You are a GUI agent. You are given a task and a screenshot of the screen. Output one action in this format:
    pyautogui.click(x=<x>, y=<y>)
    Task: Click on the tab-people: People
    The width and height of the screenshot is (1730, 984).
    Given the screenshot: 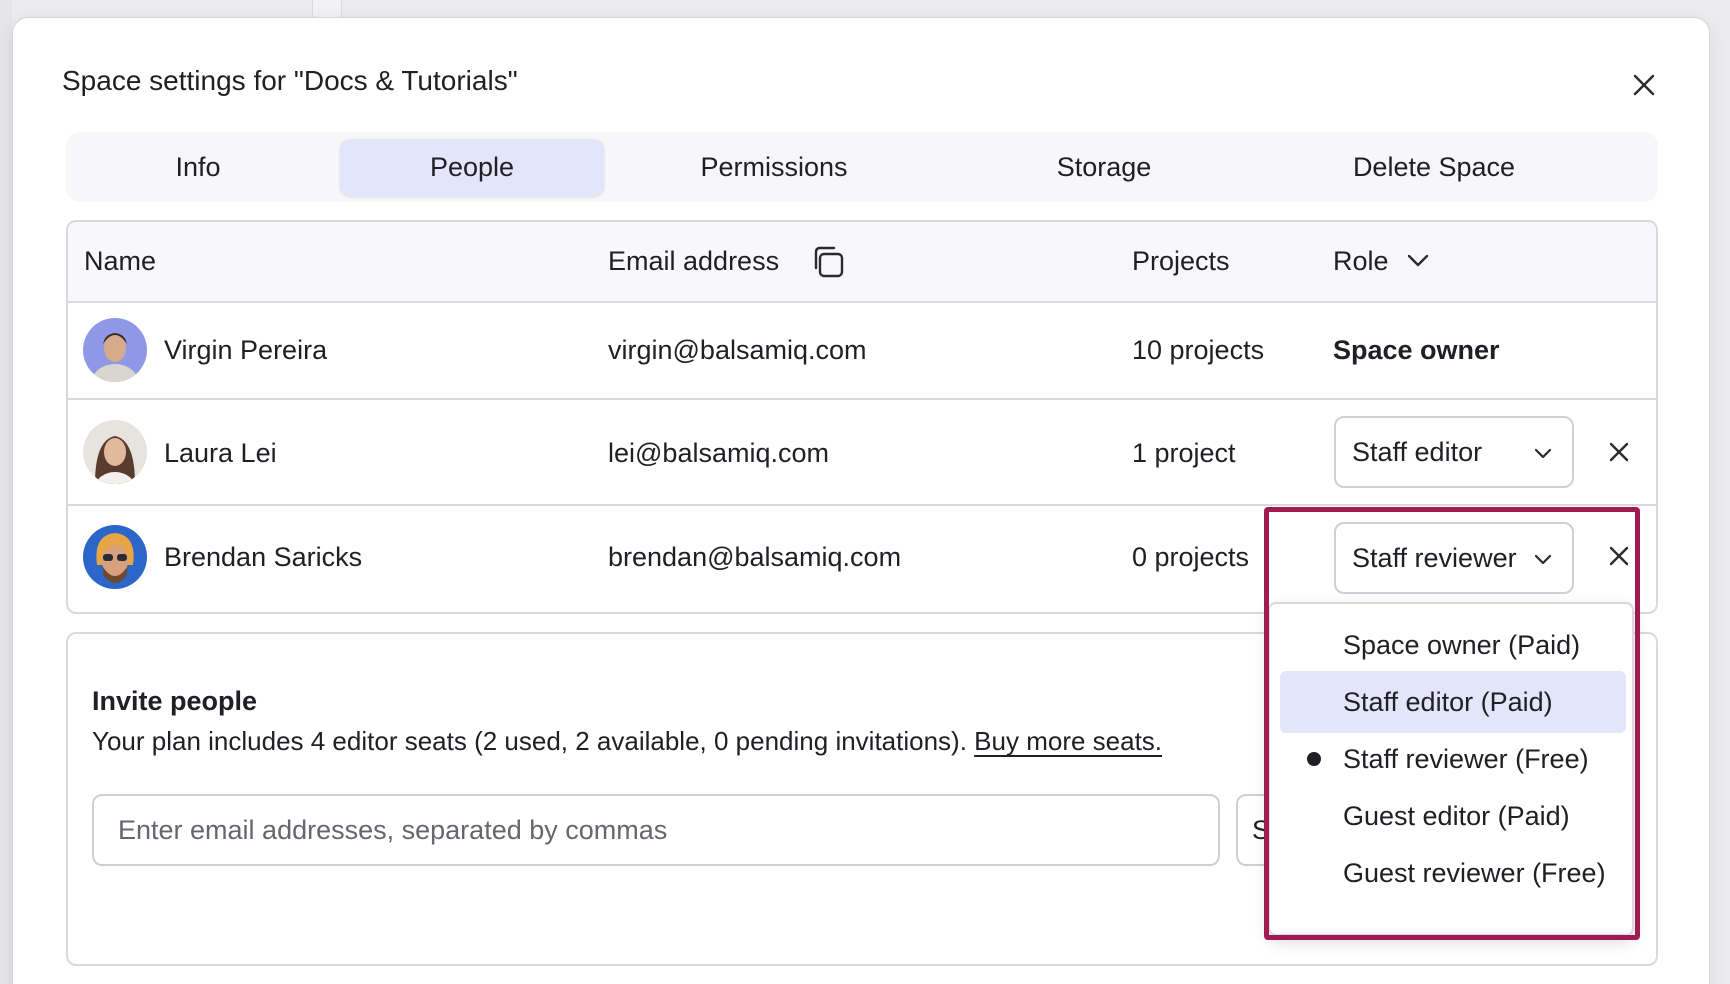 What is the action you would take?
    pyautogui.click(x=472, y=167)
    